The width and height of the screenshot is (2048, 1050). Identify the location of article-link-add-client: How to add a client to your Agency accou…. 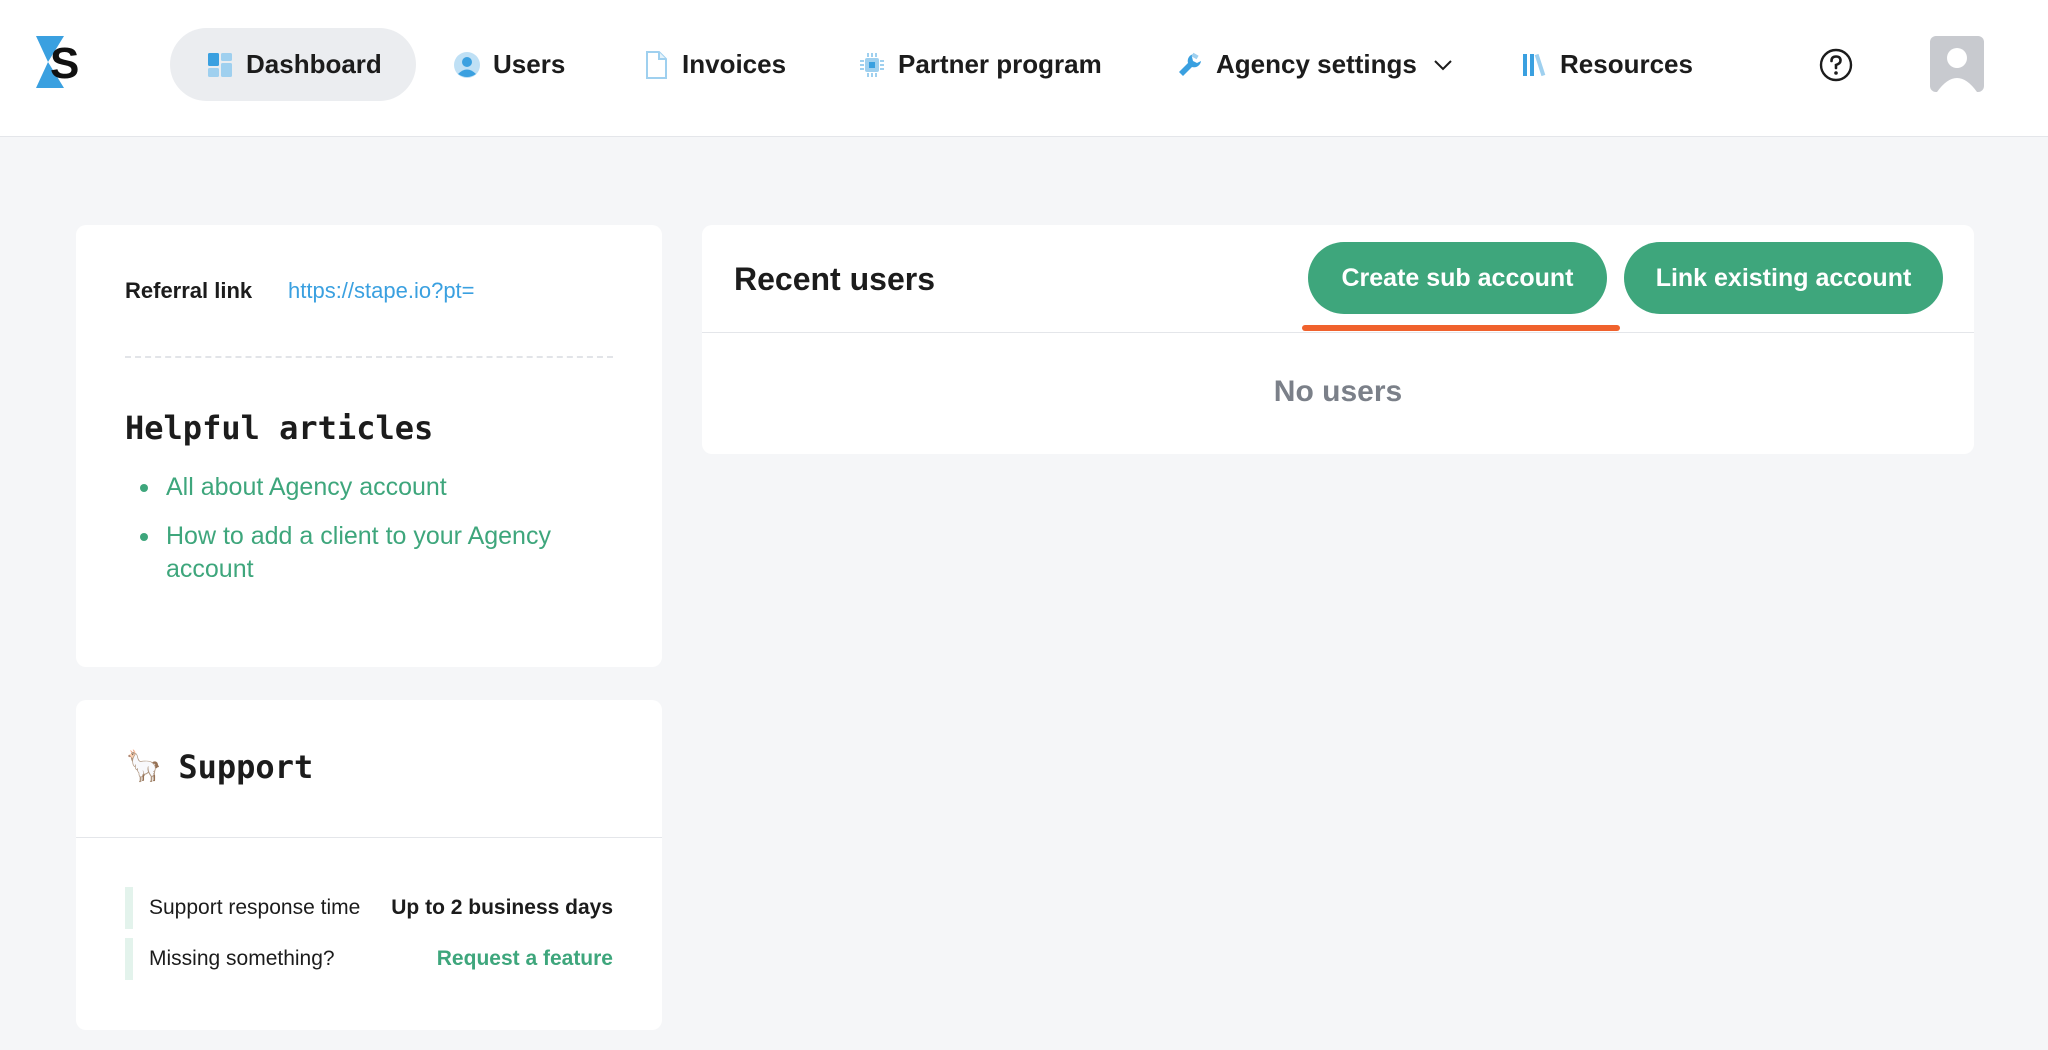
(358, 552).